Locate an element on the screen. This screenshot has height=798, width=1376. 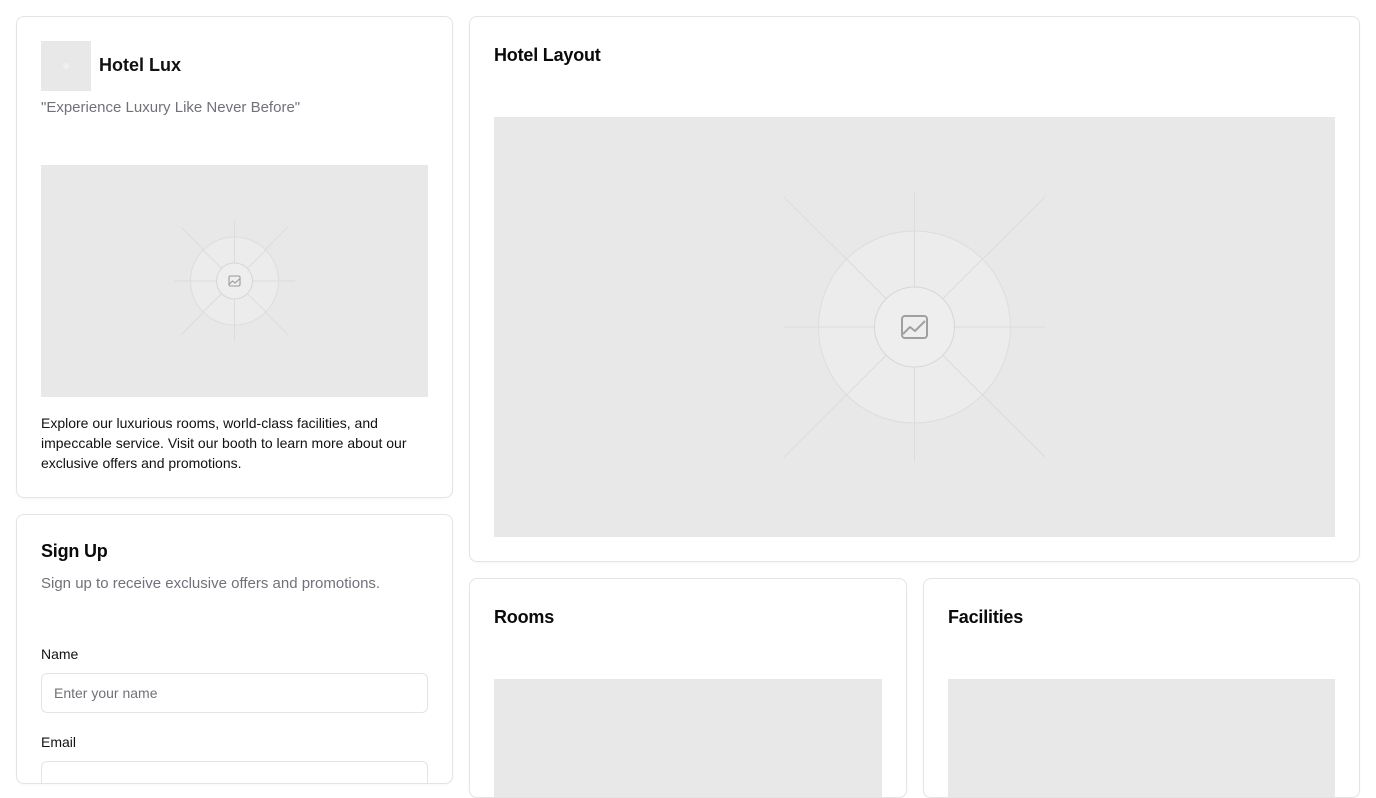
hotel-logo is located at coordinates (66, 66).